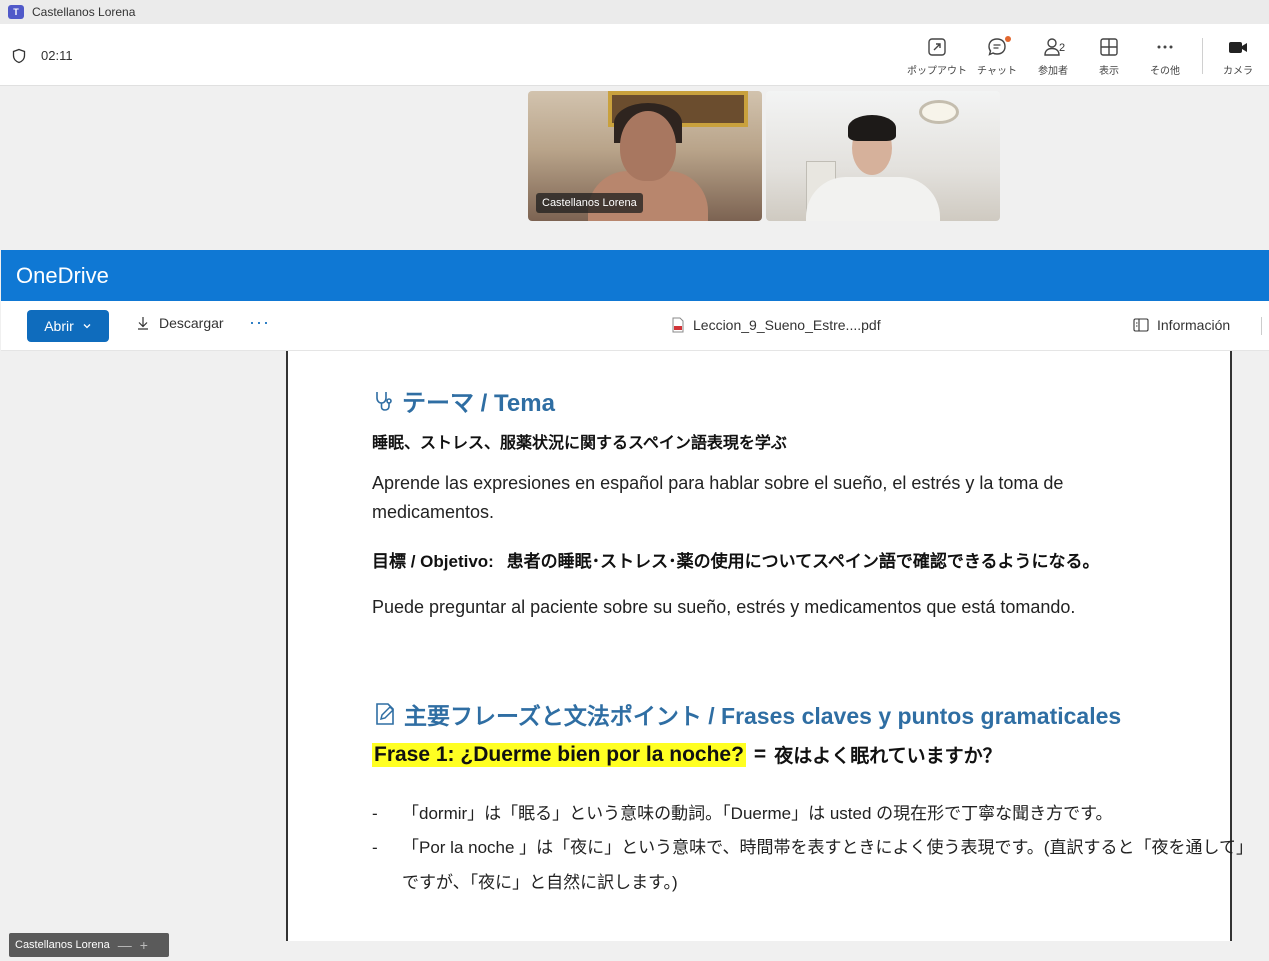 The width and height of the screenshot is (1269, 961). What do you see at coordinates (760, 754) in the screenshot?
I see `frase-1-equals: =` at bounding box center [760, 754].